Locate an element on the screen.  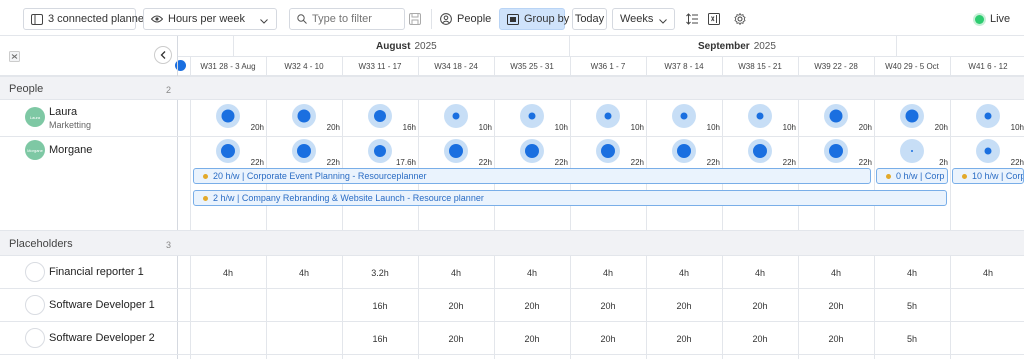
filter-input-box is located at coordinates (347, 19).